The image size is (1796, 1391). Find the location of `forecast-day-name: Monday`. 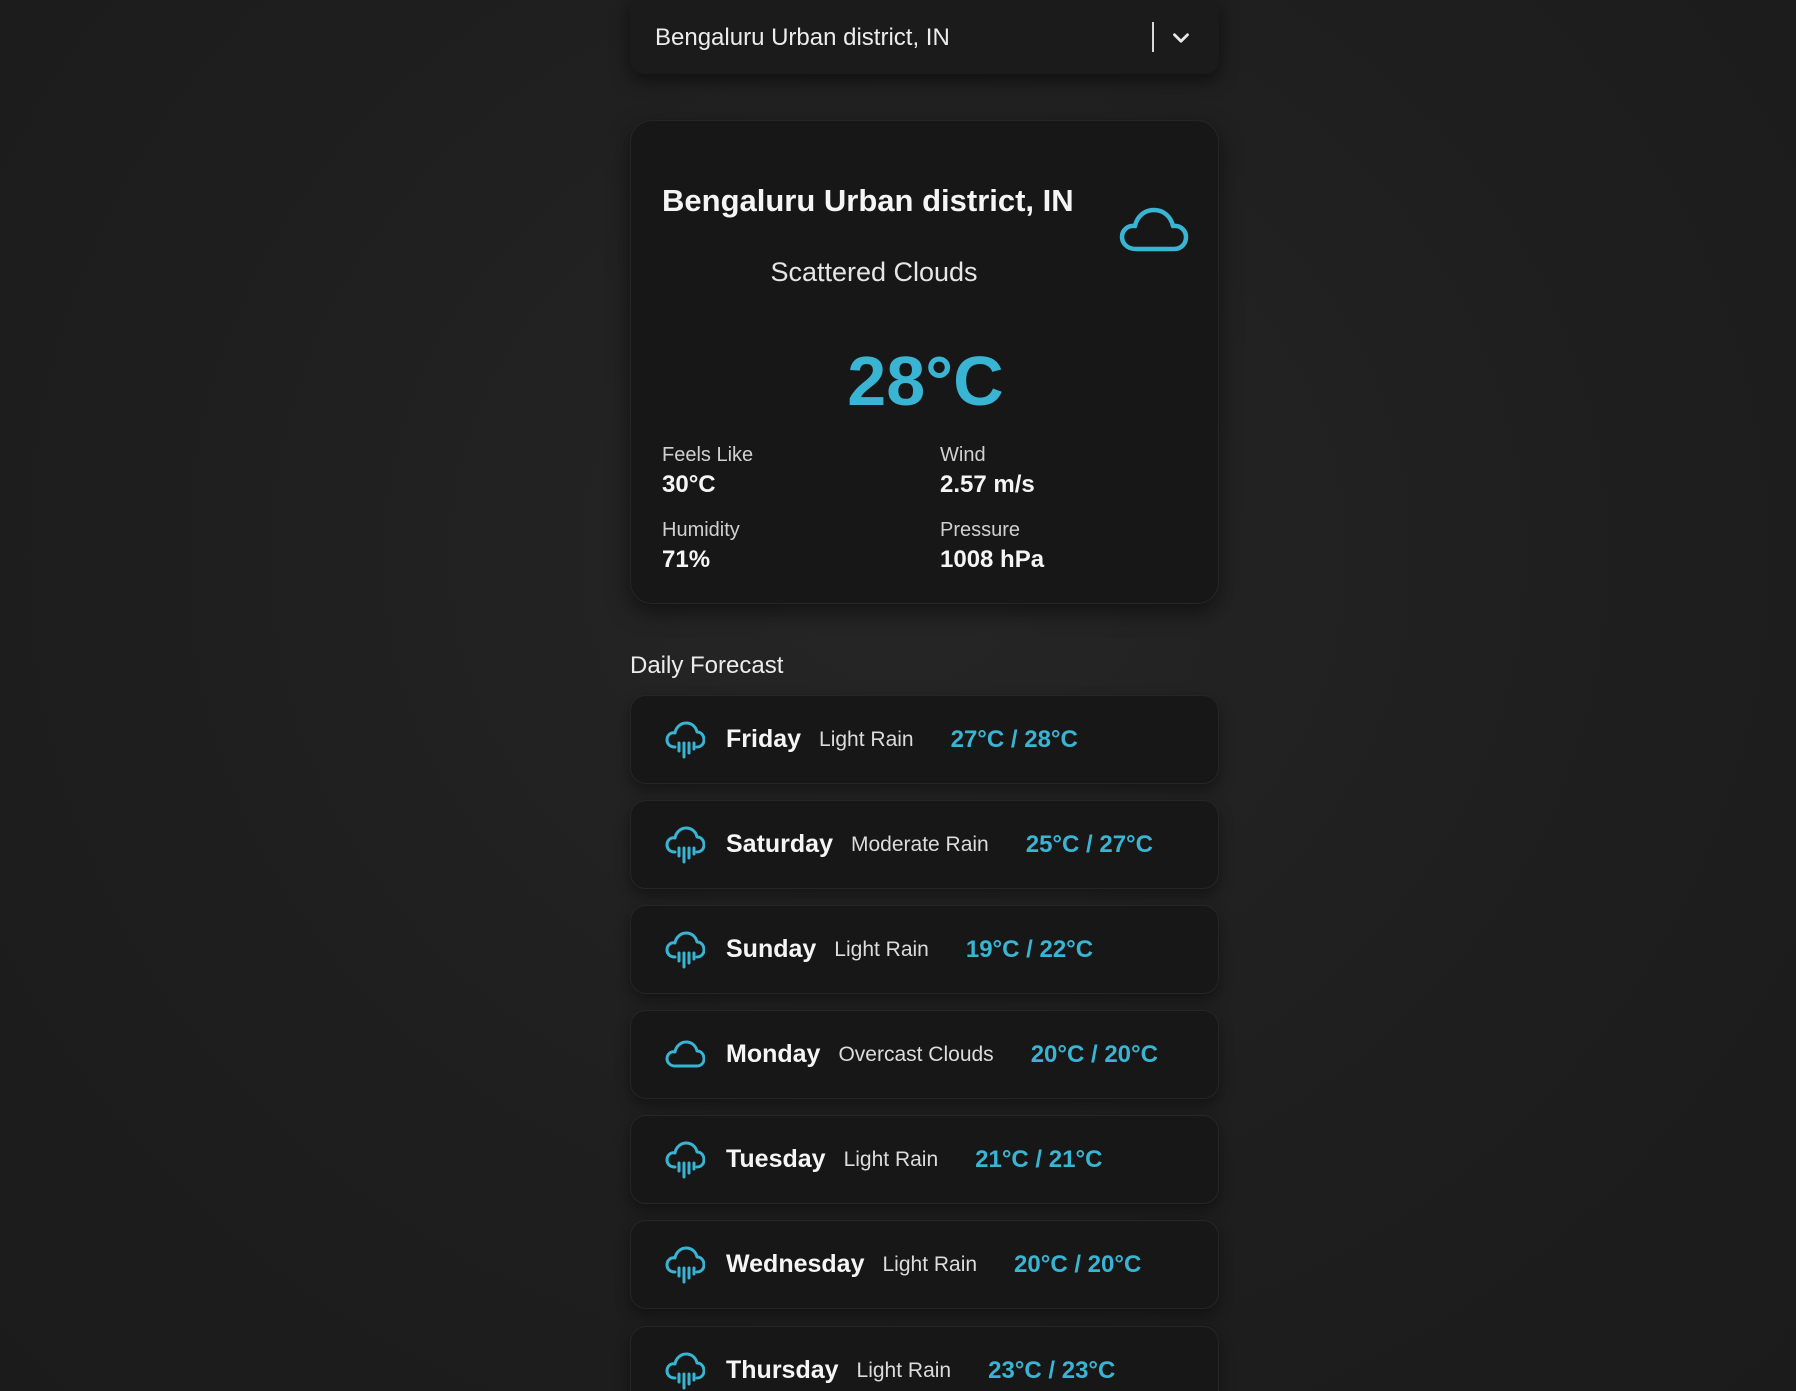

forecast-day-name: Monday is located at coordinates (773, 1054).